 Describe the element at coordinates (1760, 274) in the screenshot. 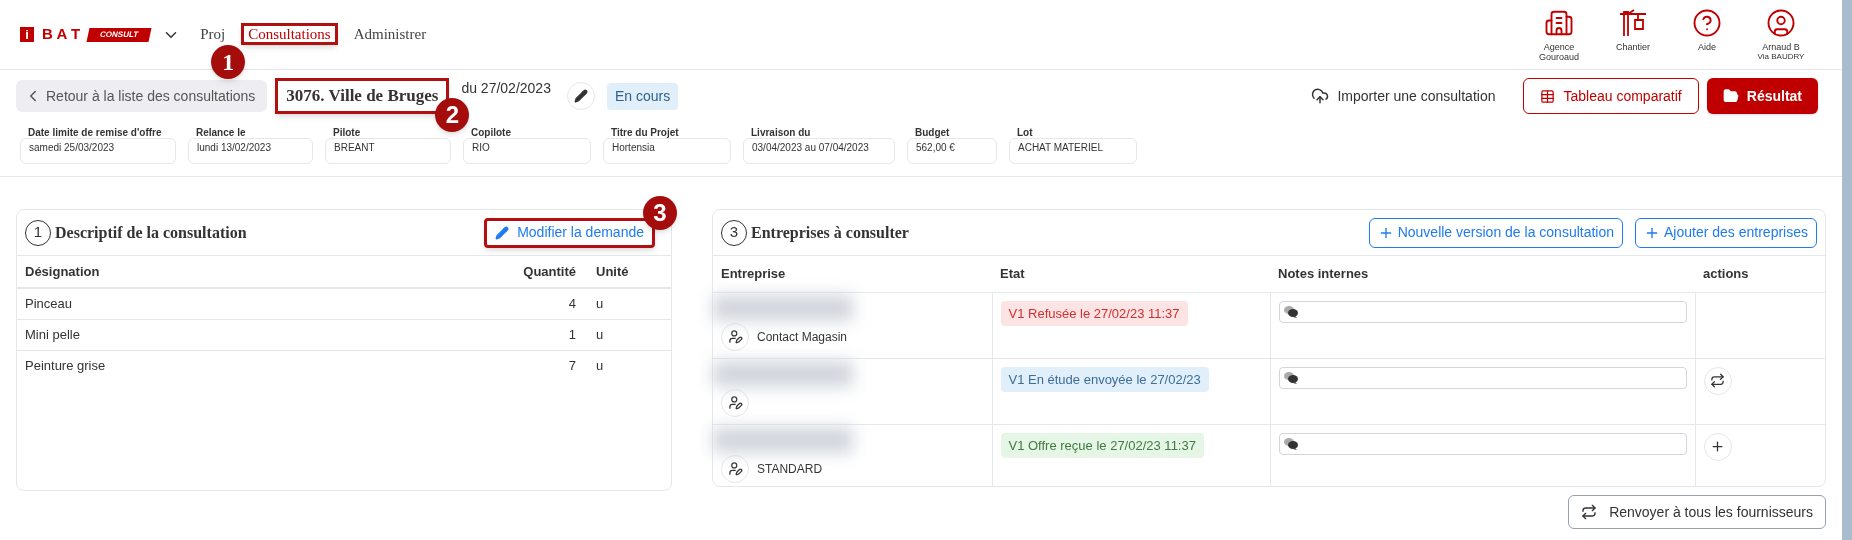

I see `column-header: actions` at that location.